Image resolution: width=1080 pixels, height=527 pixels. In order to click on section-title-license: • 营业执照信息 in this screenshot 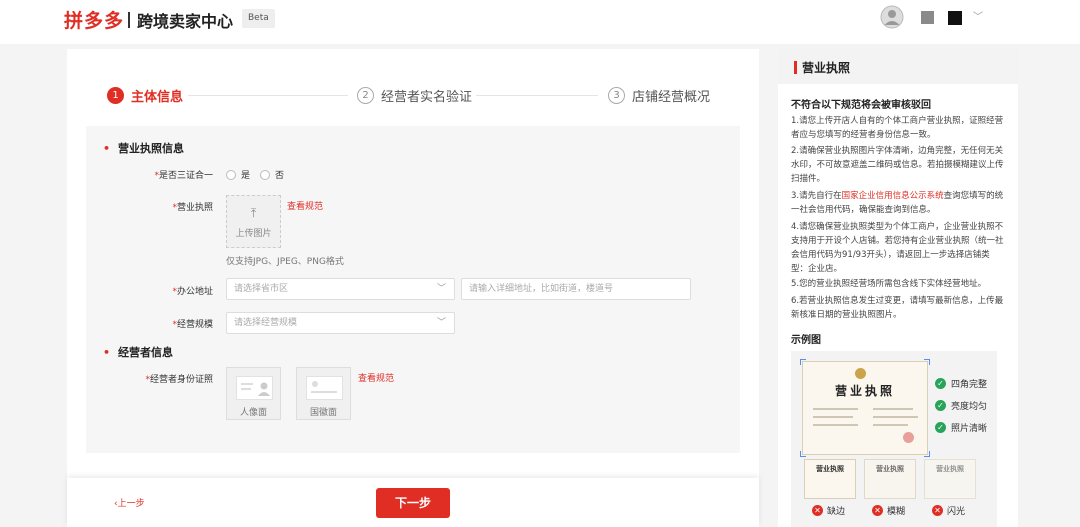, I will do `click(144, 148)`.